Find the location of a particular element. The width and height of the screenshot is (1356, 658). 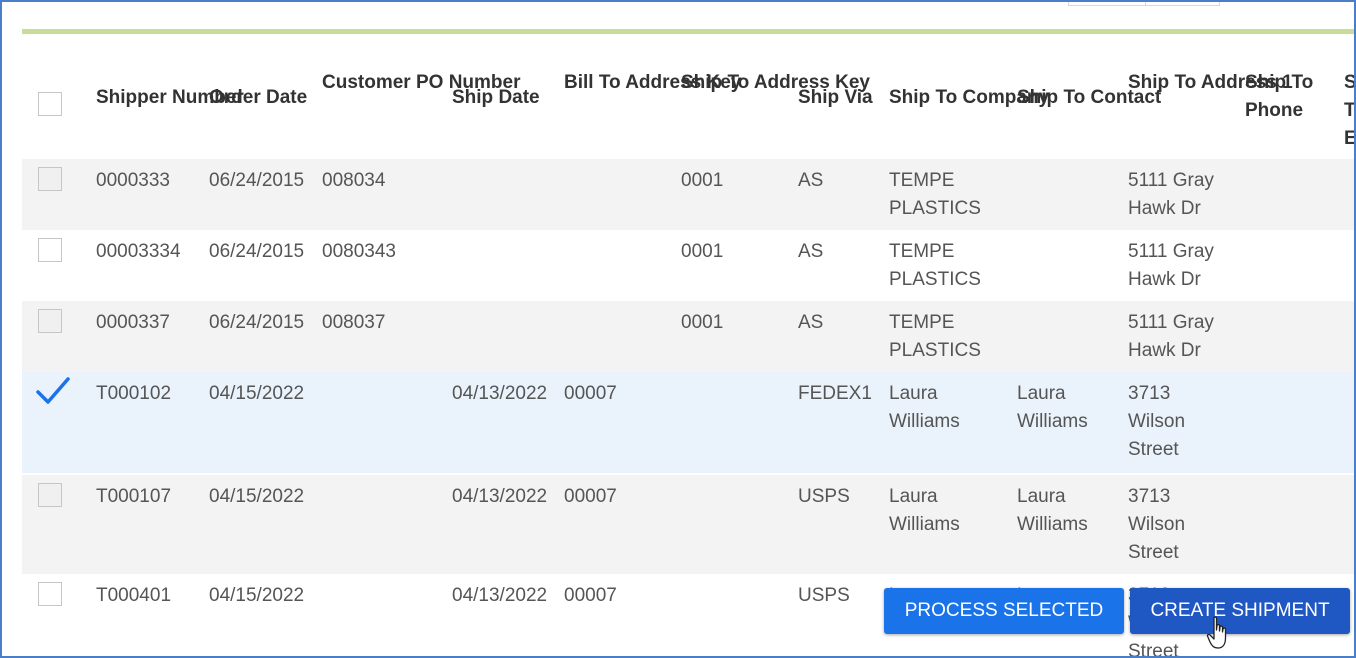

header-ship-via: Ship Via is located at coordinates (835, 98).